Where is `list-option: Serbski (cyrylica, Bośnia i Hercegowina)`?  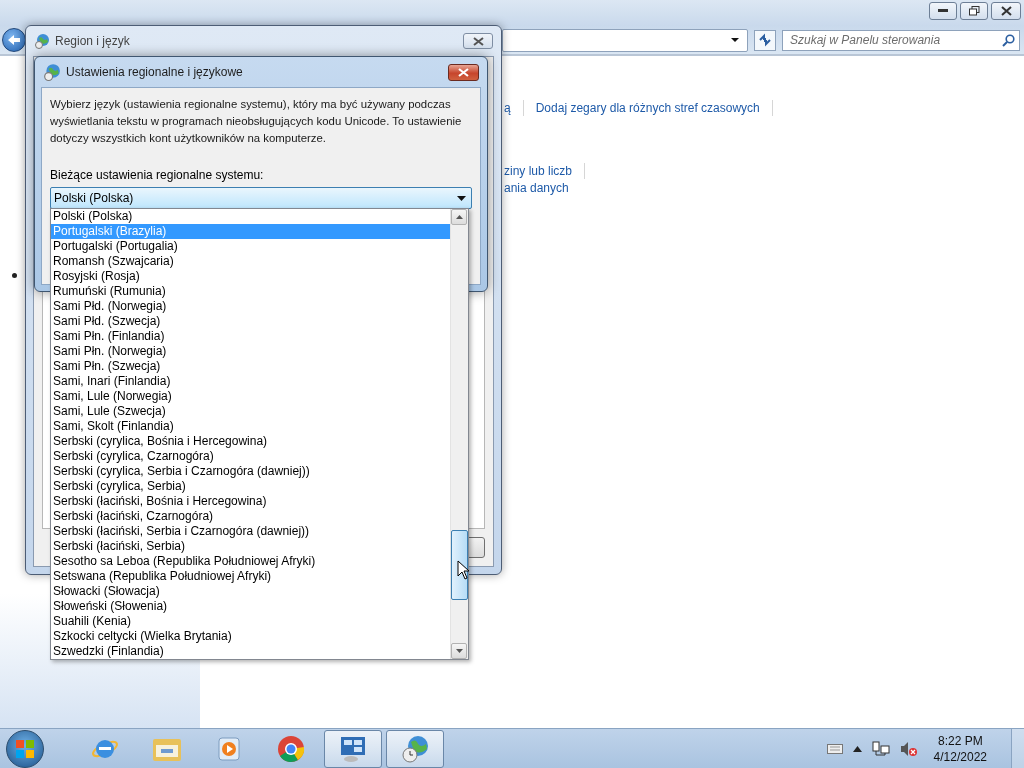
list-option: Serbski (cyrylica, Bośnia i Hercegowina) is located at coordinates (250, 441).